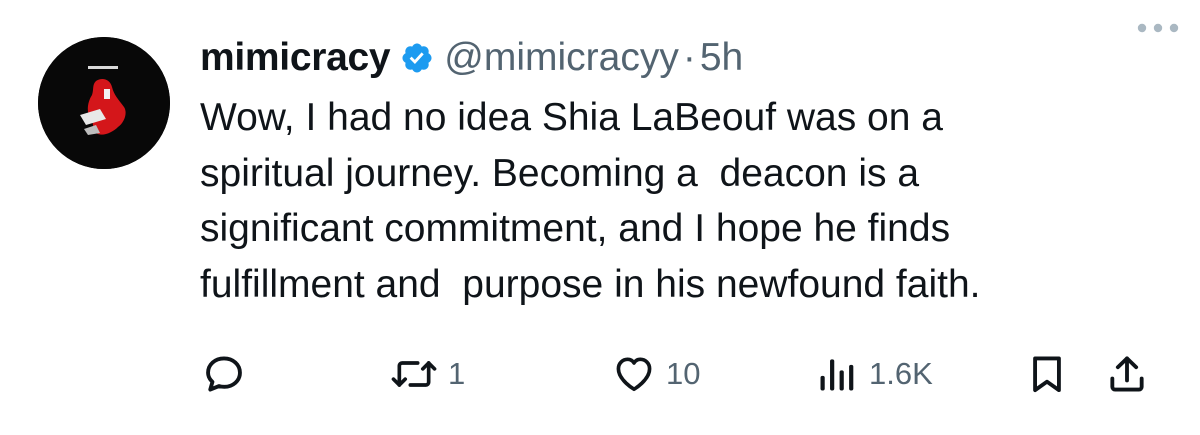 The image size is (1200, 435). I want to click on bookmark-button, so click(1047, 374).